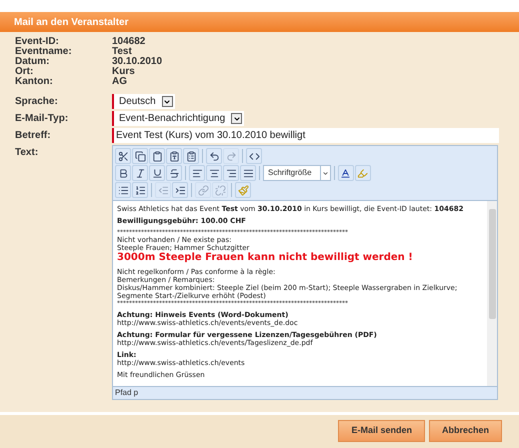  I want to click on info-label: Eventname:, so click(44, 52).